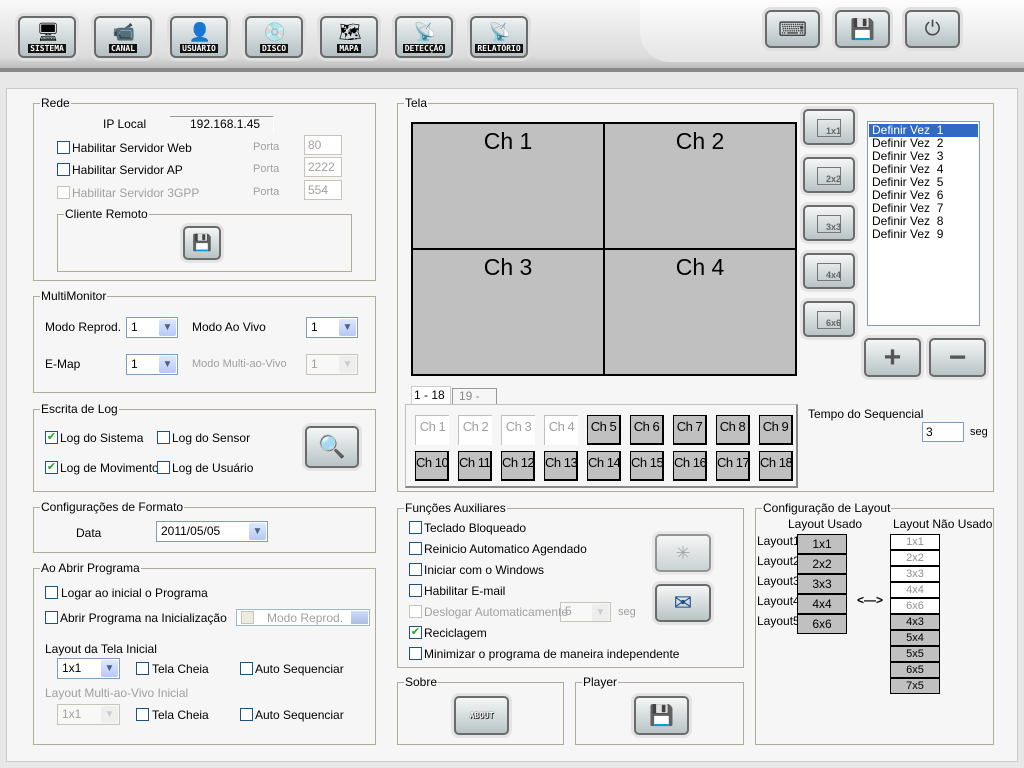 This screenshot has width=1024, height=768. Describe the element at coordinates (212, 531) in the screenshot. I see `date-format-select: 2011/05/05 ▼` at that location.